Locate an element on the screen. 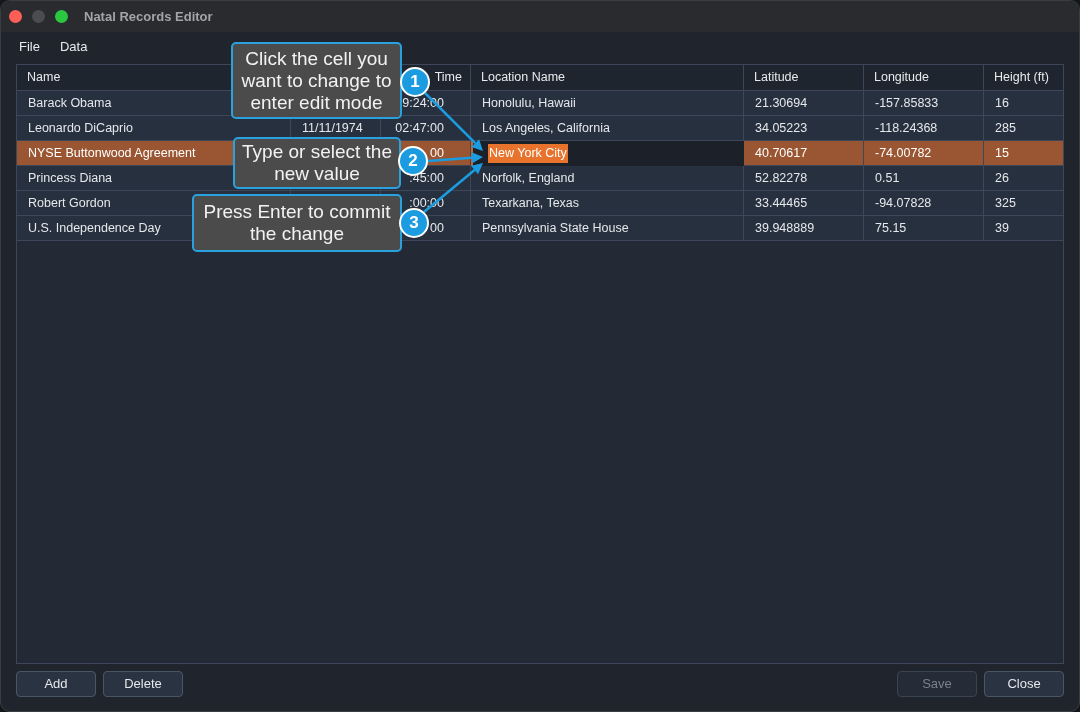 The width and height of the screenshot is (1080, 712). table-cell-text: 21.30694 is located at coordinates (781, 103).